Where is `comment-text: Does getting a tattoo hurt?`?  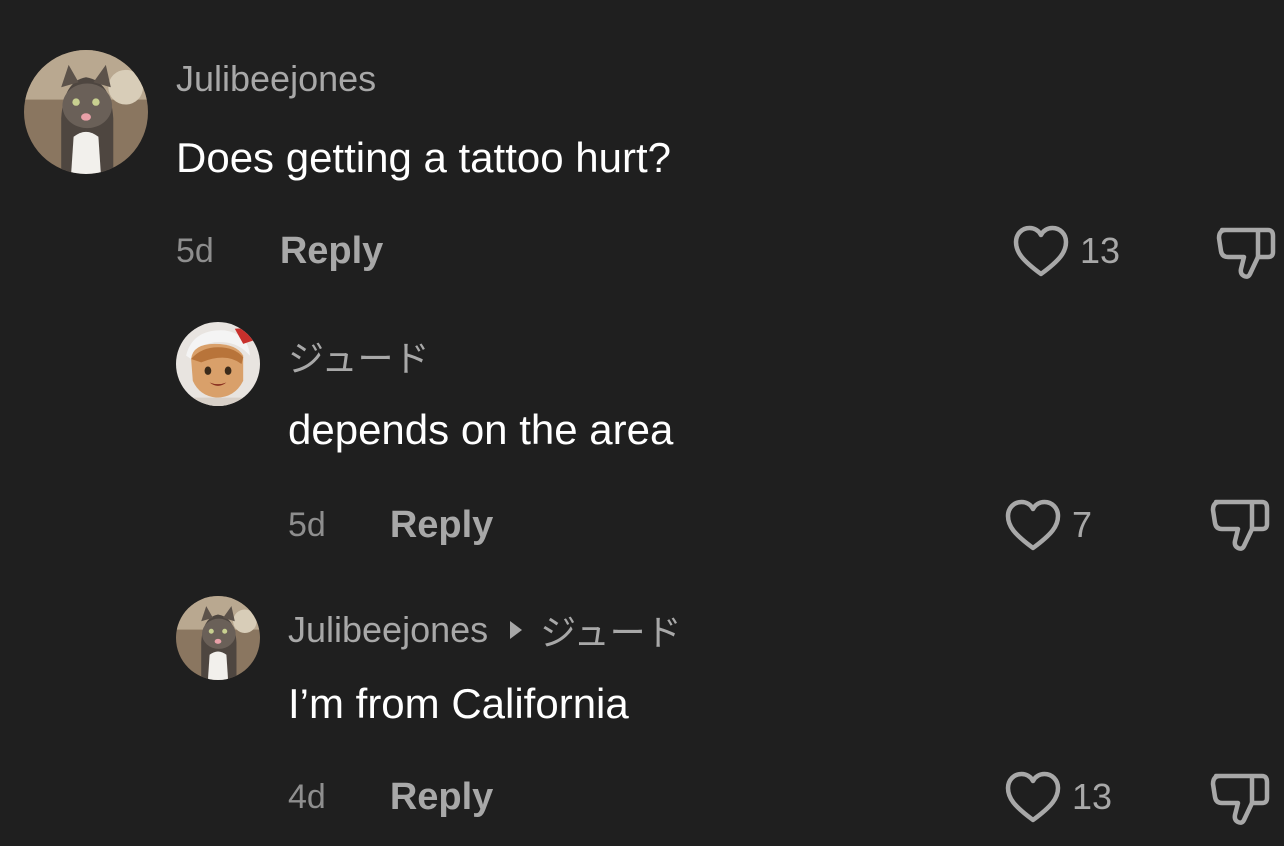
comment-text: Does getting a tattoo hurt? is located at coordinates (423, 157).